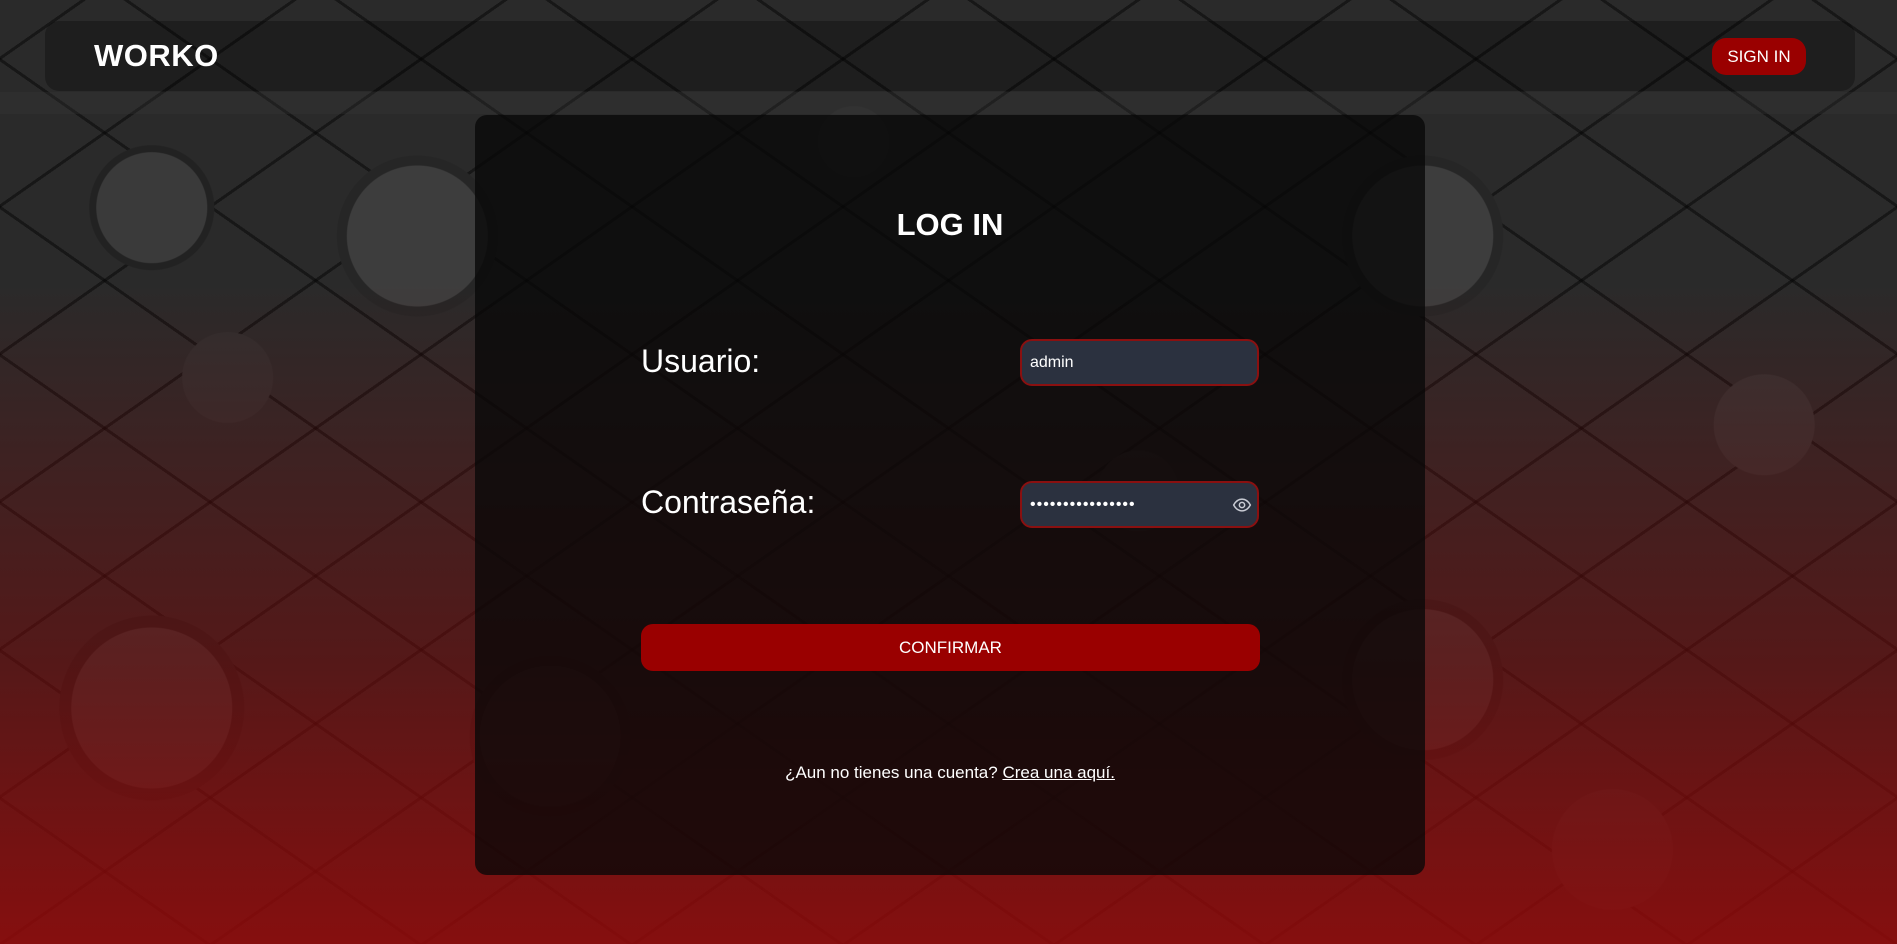 Image resolution: width=1897 pixels, height=944 pixels. What do you see at coordinates (1139, 362) in the screenshot?
I see `username-input` at bounding box center [1139, 362].